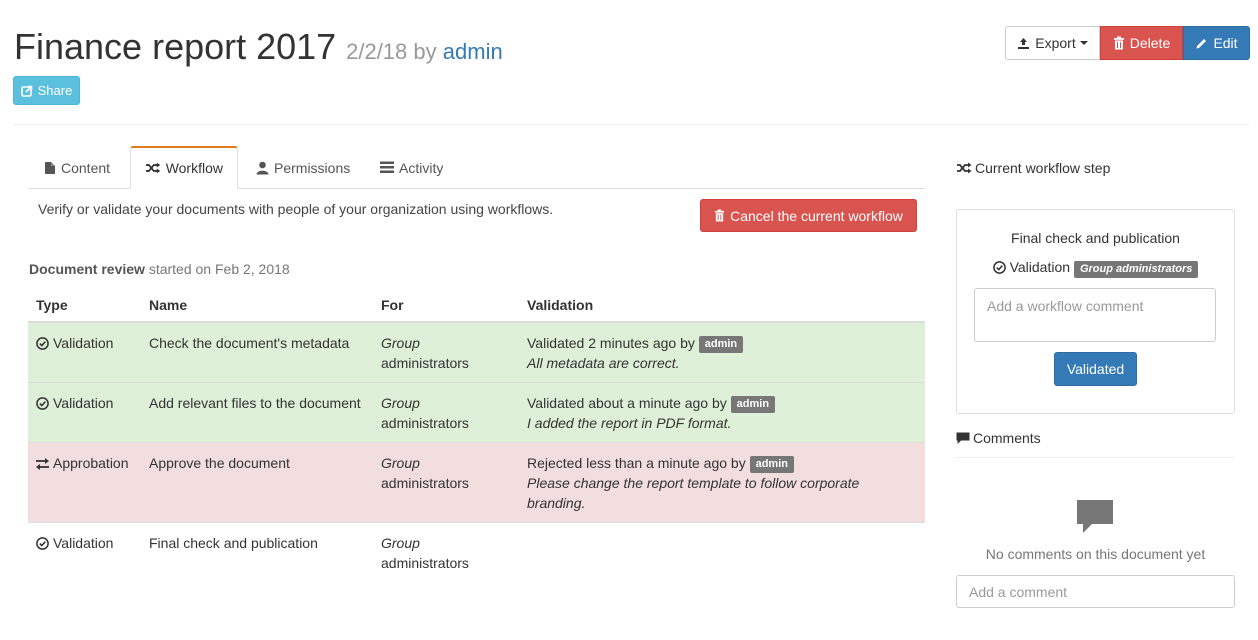 The height and width of the screenshot is (640, 1258). What do you see at coordinates (611, 343) in the screenshot?
I see `validation-status: Validated 2 minutes ago by` at bounding box center [611, 343].